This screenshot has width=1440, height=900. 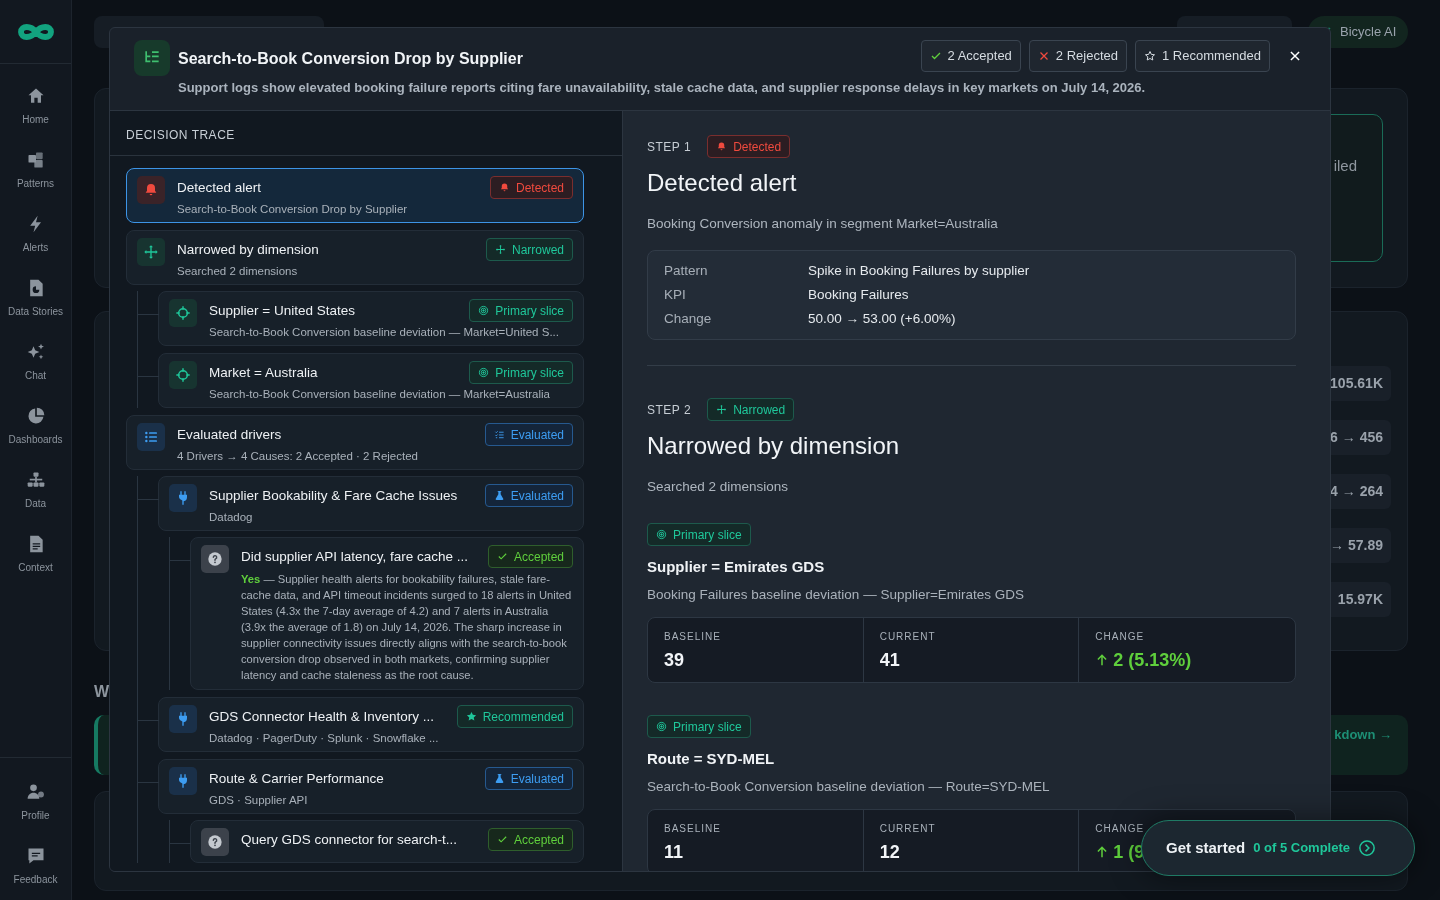 What do you see at coordinates (749, 146) in the screenshot?
I see `status-chip: Detected` at bounding box center [749, 146].